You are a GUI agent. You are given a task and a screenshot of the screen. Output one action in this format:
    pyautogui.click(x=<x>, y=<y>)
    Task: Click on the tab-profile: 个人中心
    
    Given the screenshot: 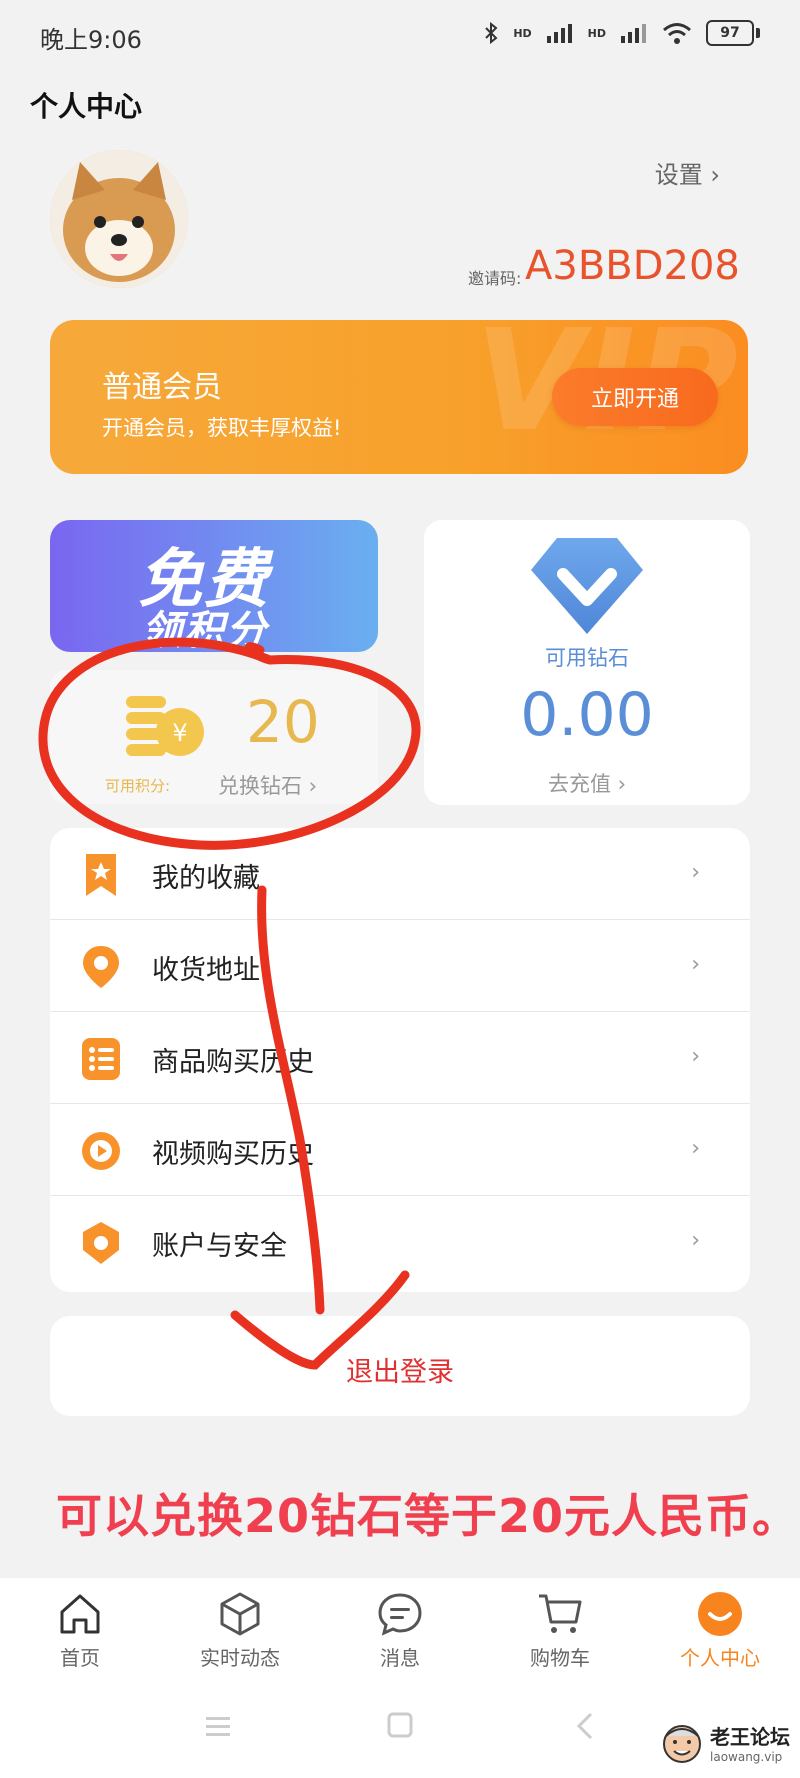 What is the action you would take?
    pyautogui.click(x=720, y=1630)
    